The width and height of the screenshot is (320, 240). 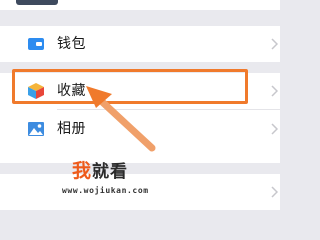 What do you see at coordinates (134, 185) in the screenshot?
I see `watermark: 我就看 www.wojiukan.com` at bounding box center [134, 185].